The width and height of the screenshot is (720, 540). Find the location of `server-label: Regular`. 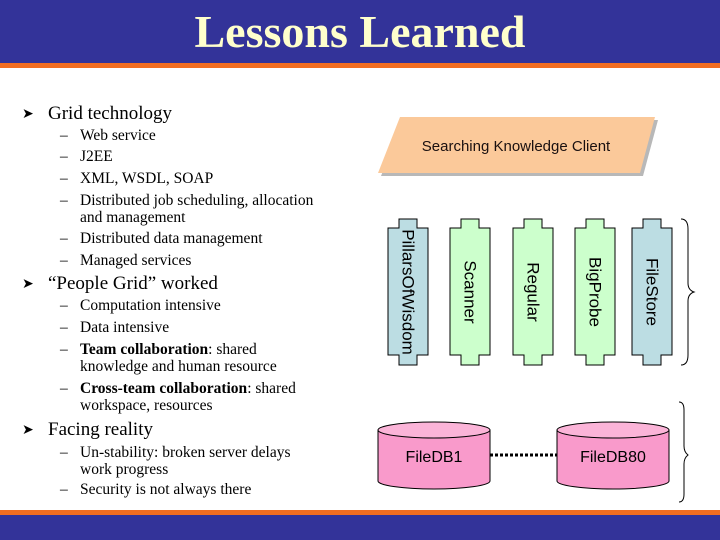

server-label: Regular is located at coordinates (533, 292).